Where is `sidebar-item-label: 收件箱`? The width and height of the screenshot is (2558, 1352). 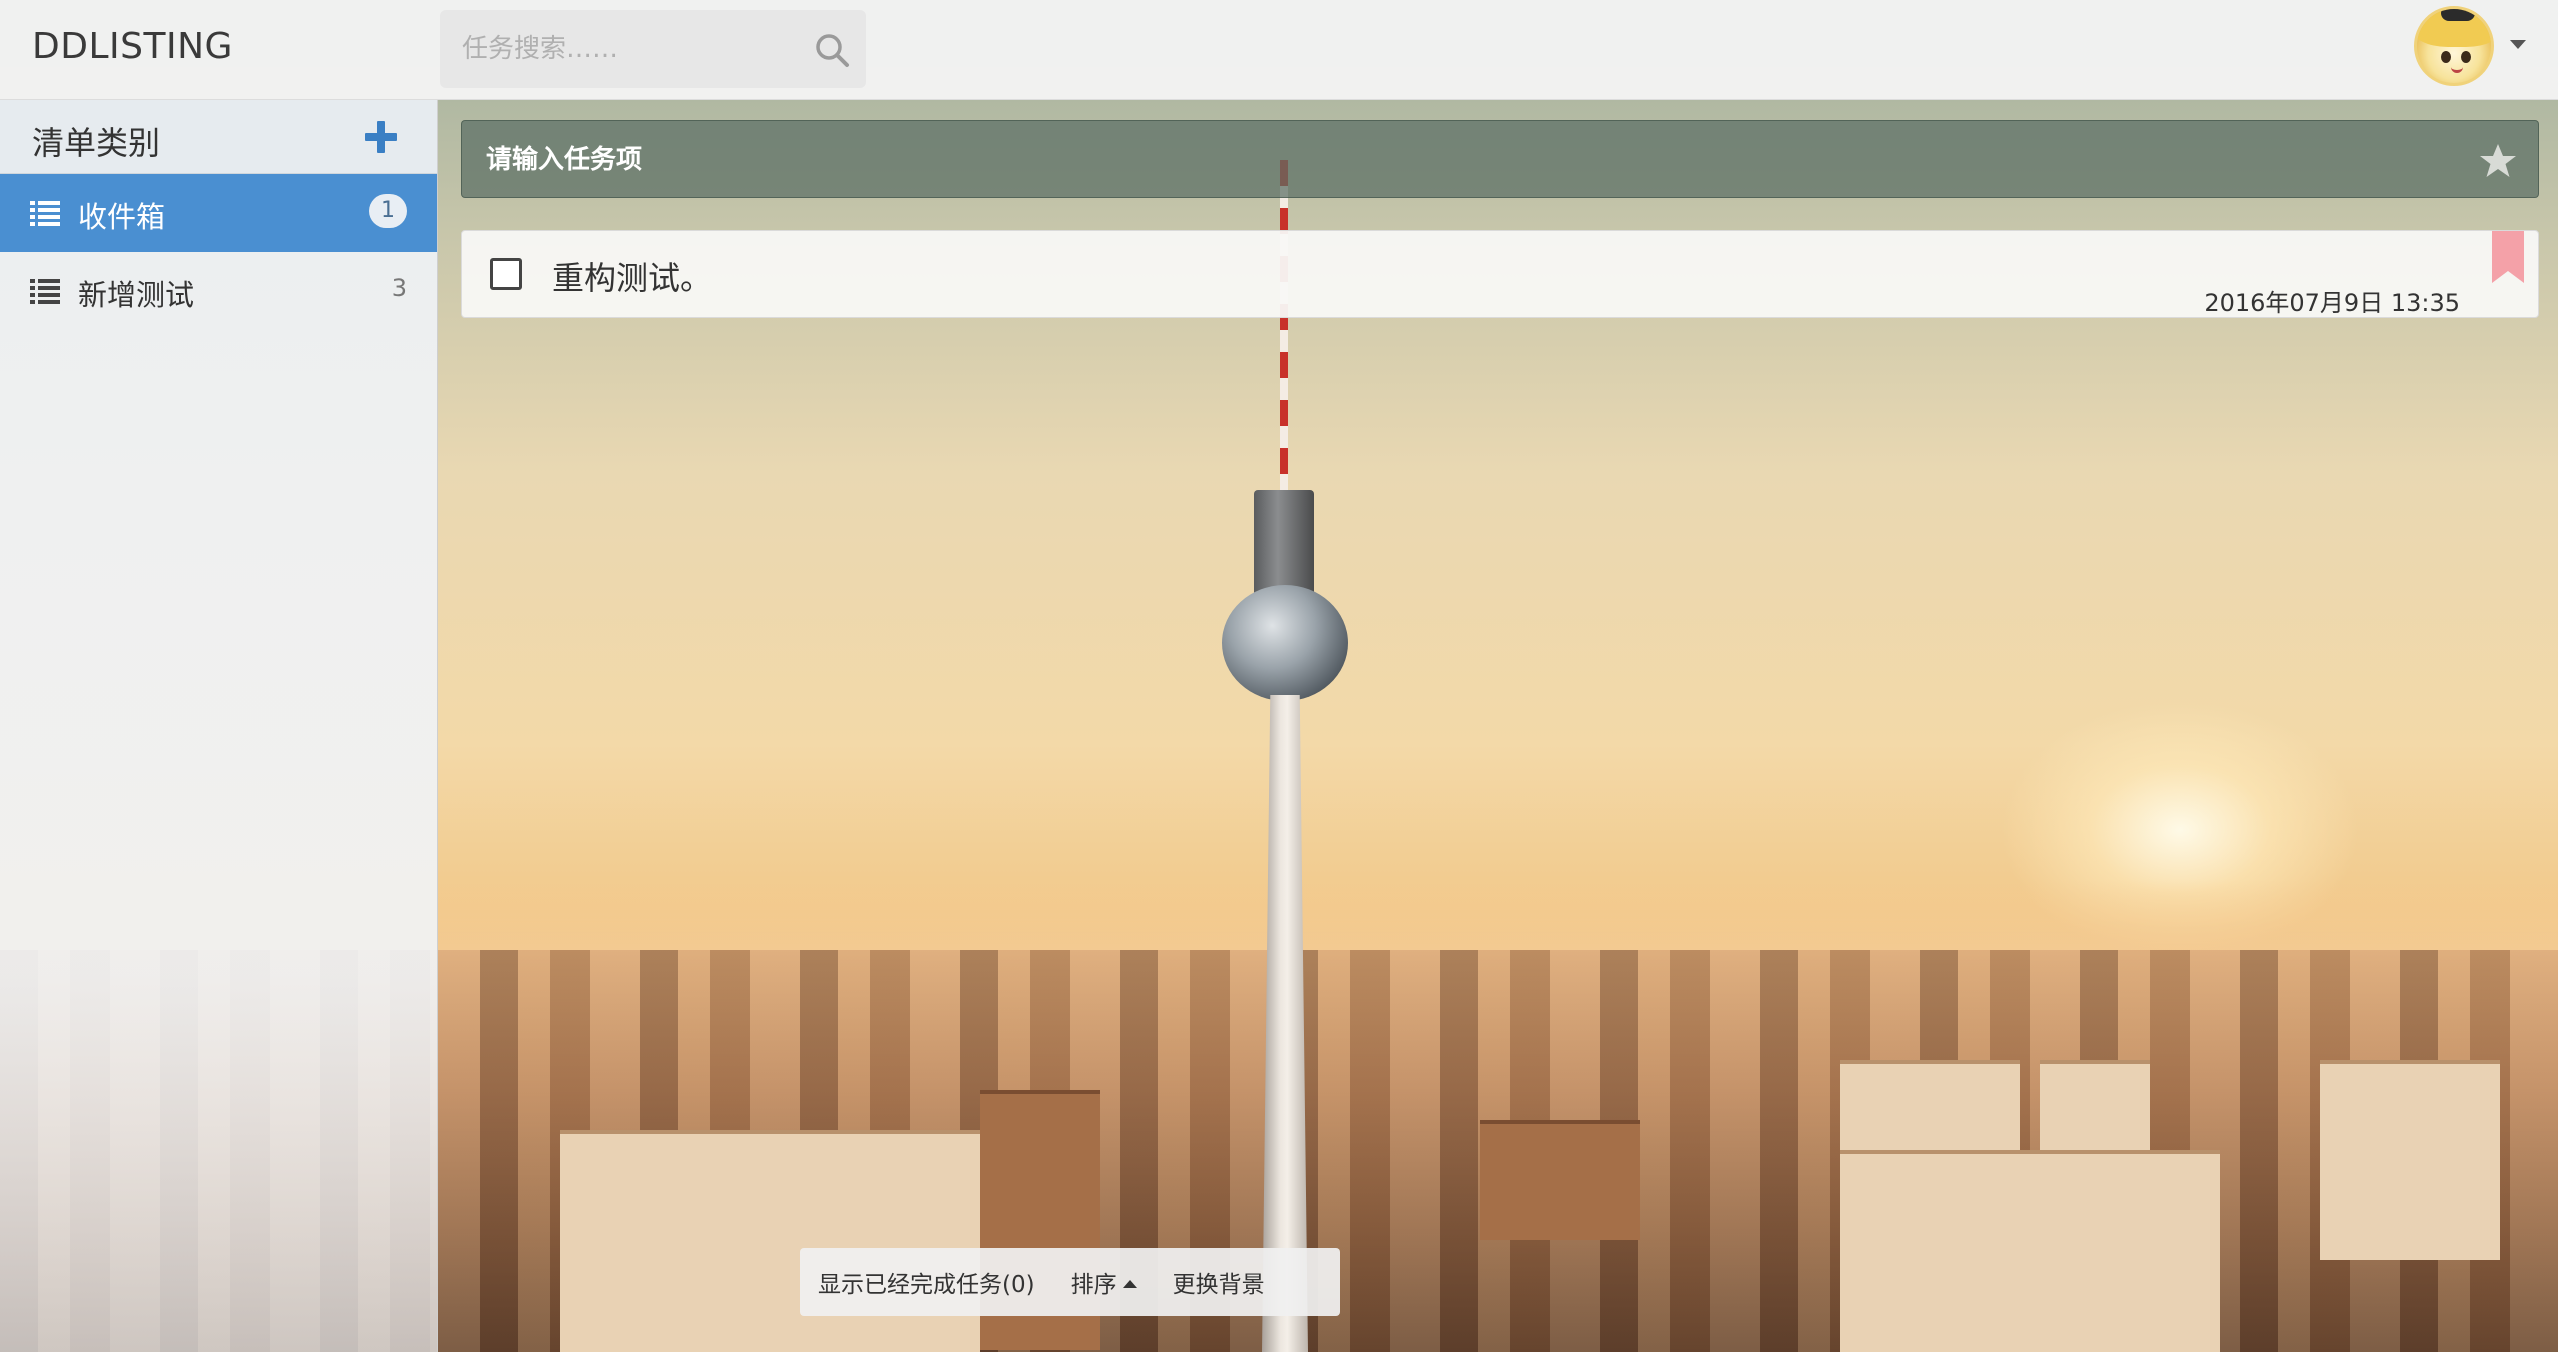
sidebar-item-label: 收件箱 is located at coordinates (122, 217).